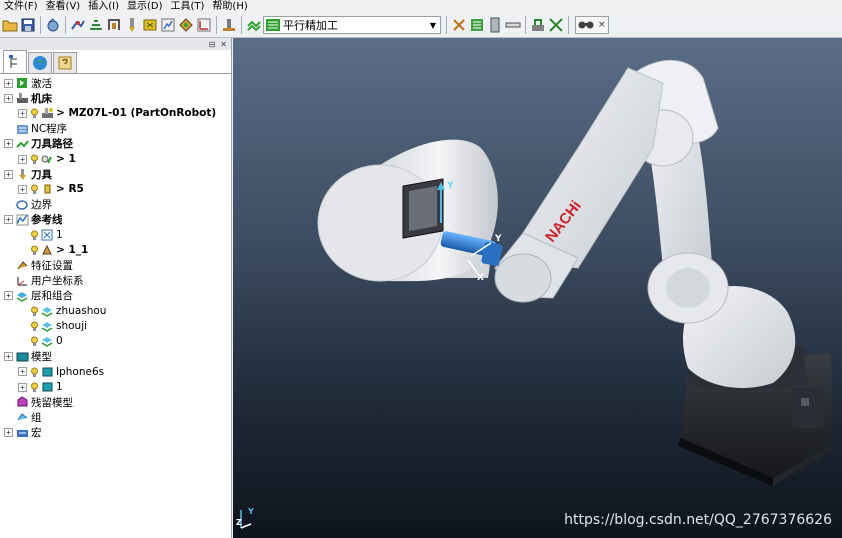 The image size is (842, 538). I want to click on tree-item: 1, so click(40, 235).